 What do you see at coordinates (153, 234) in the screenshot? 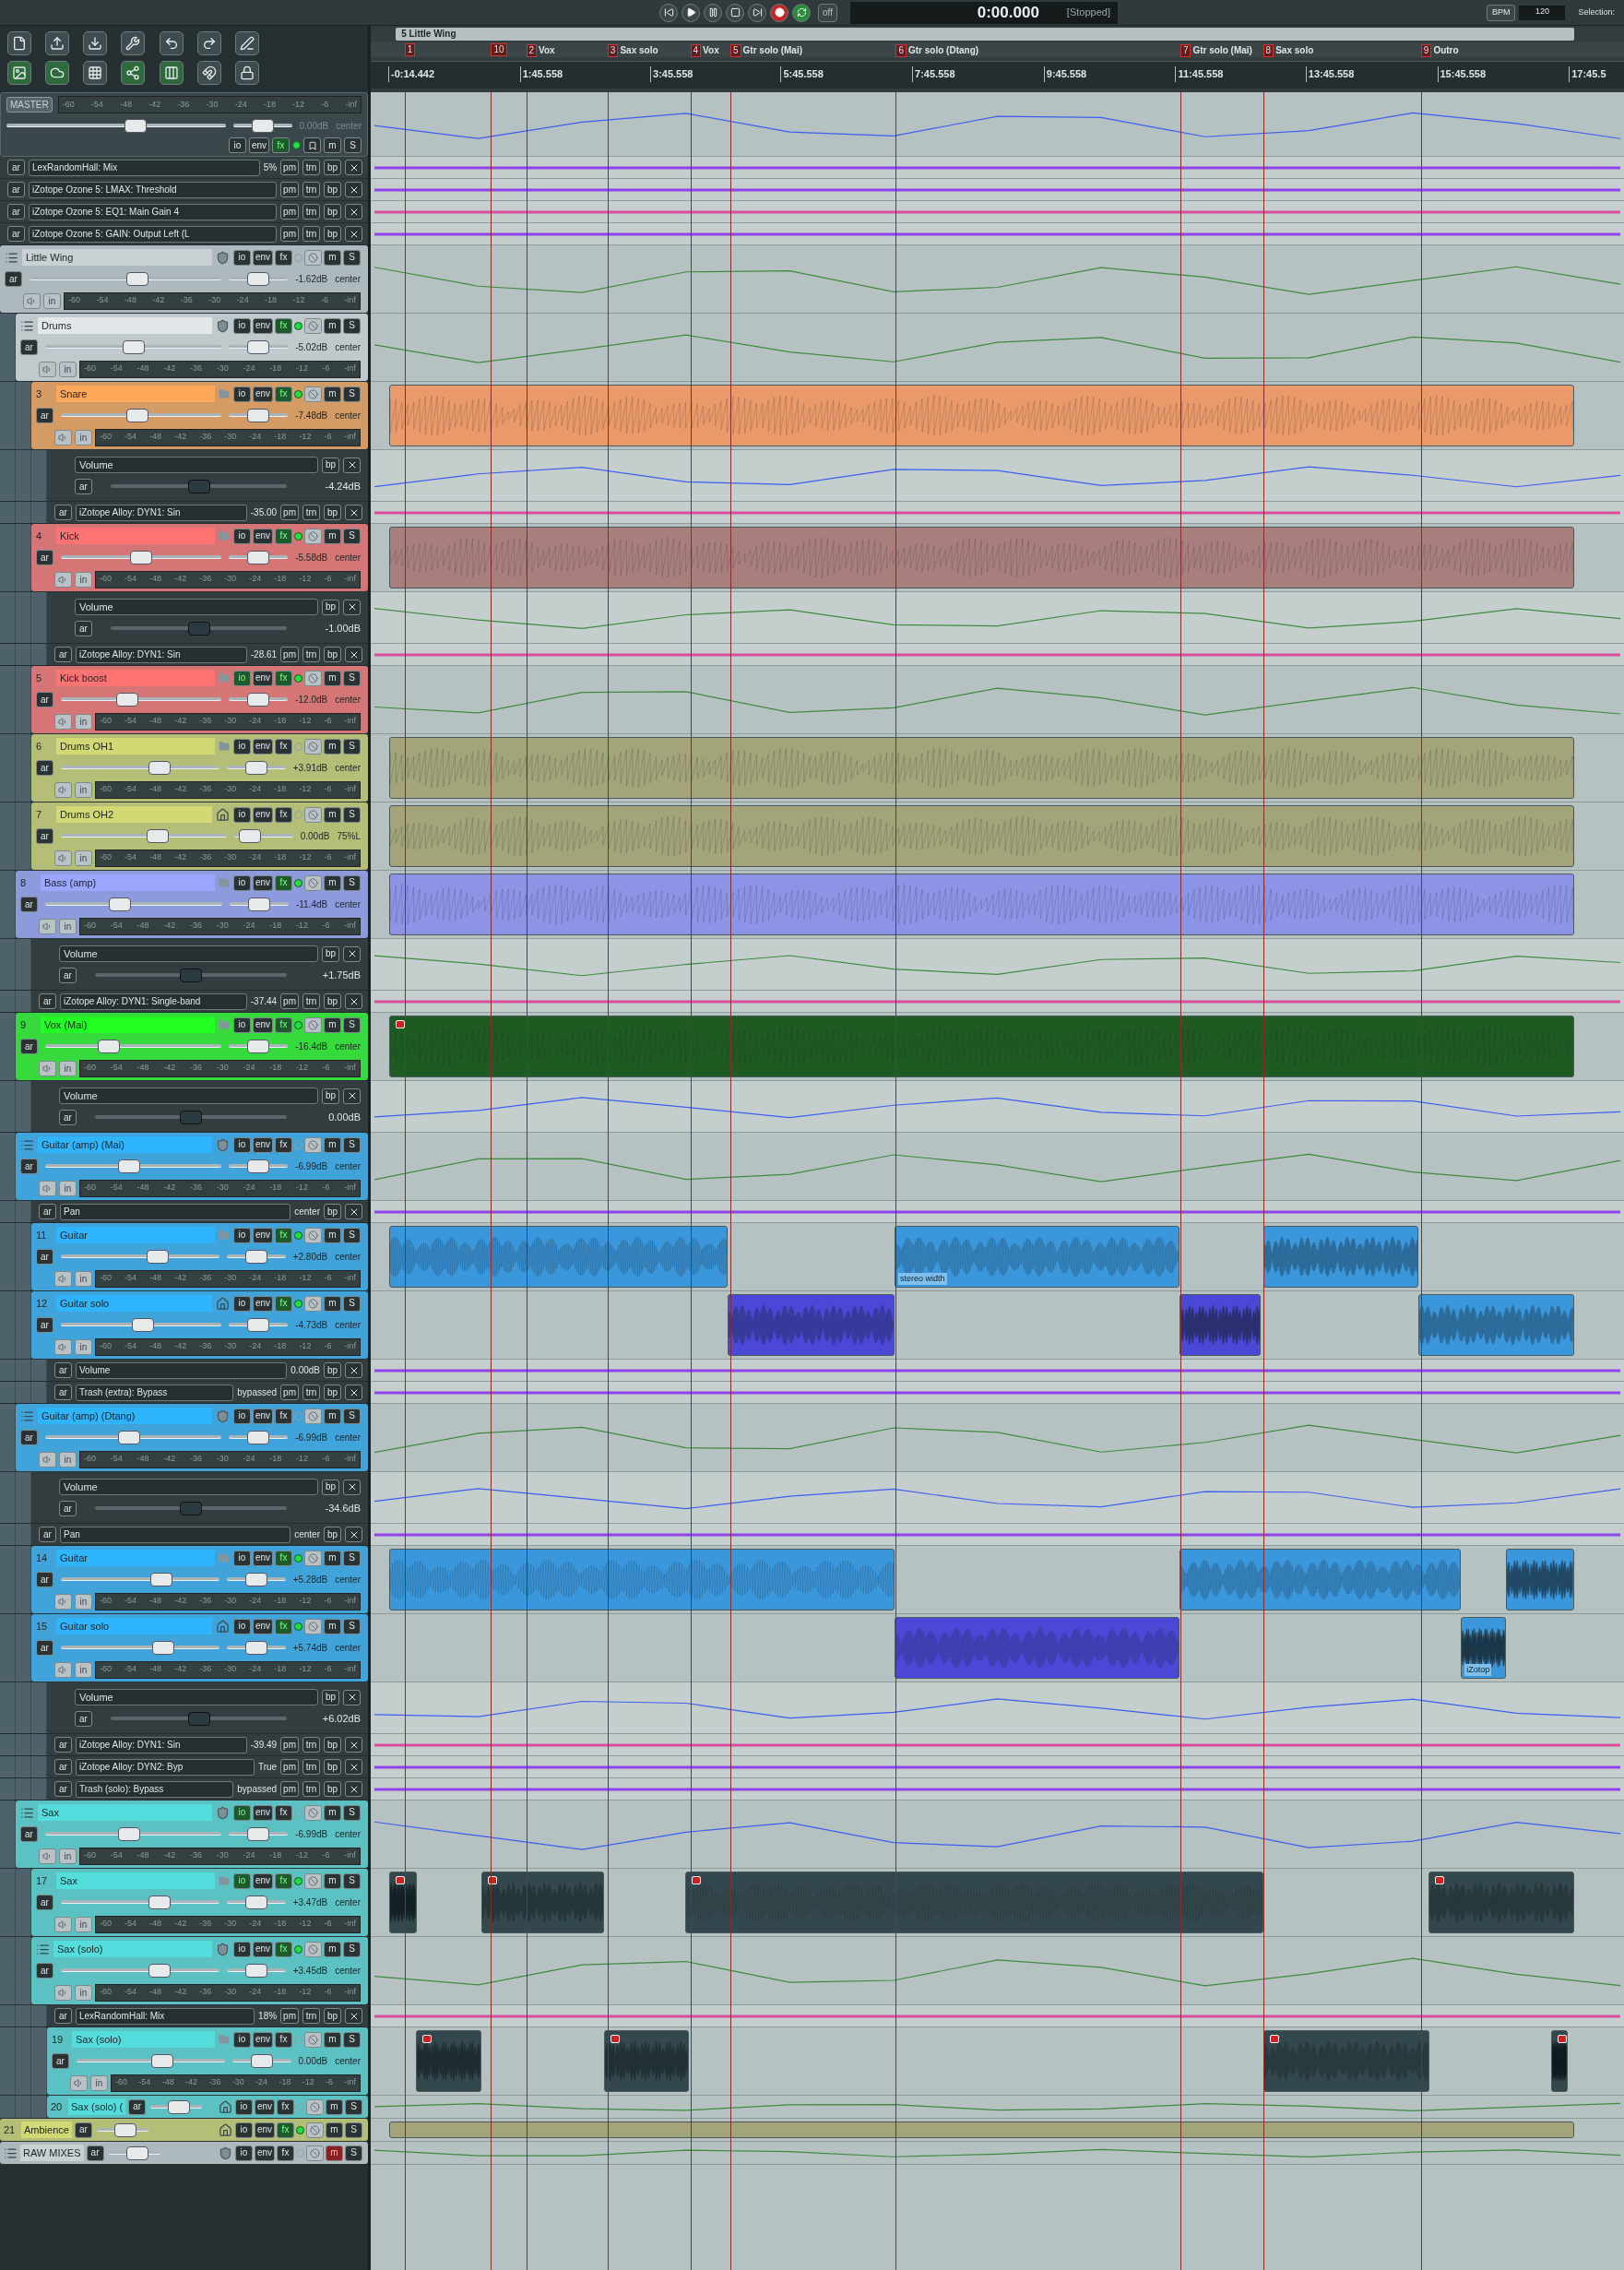
I see `parameter-name-field: iZotope Ozone 5: GAIN: Output Left (L` at bounding box center [153, 234].